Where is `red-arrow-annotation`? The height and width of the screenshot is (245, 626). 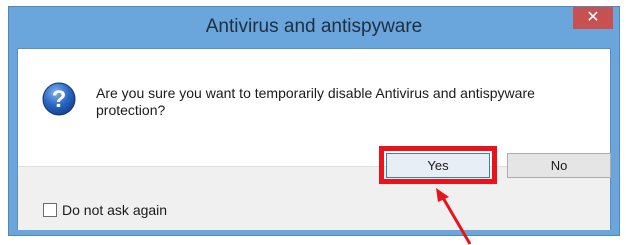
red-arrow-annotation is located at coordinates (454, 216).